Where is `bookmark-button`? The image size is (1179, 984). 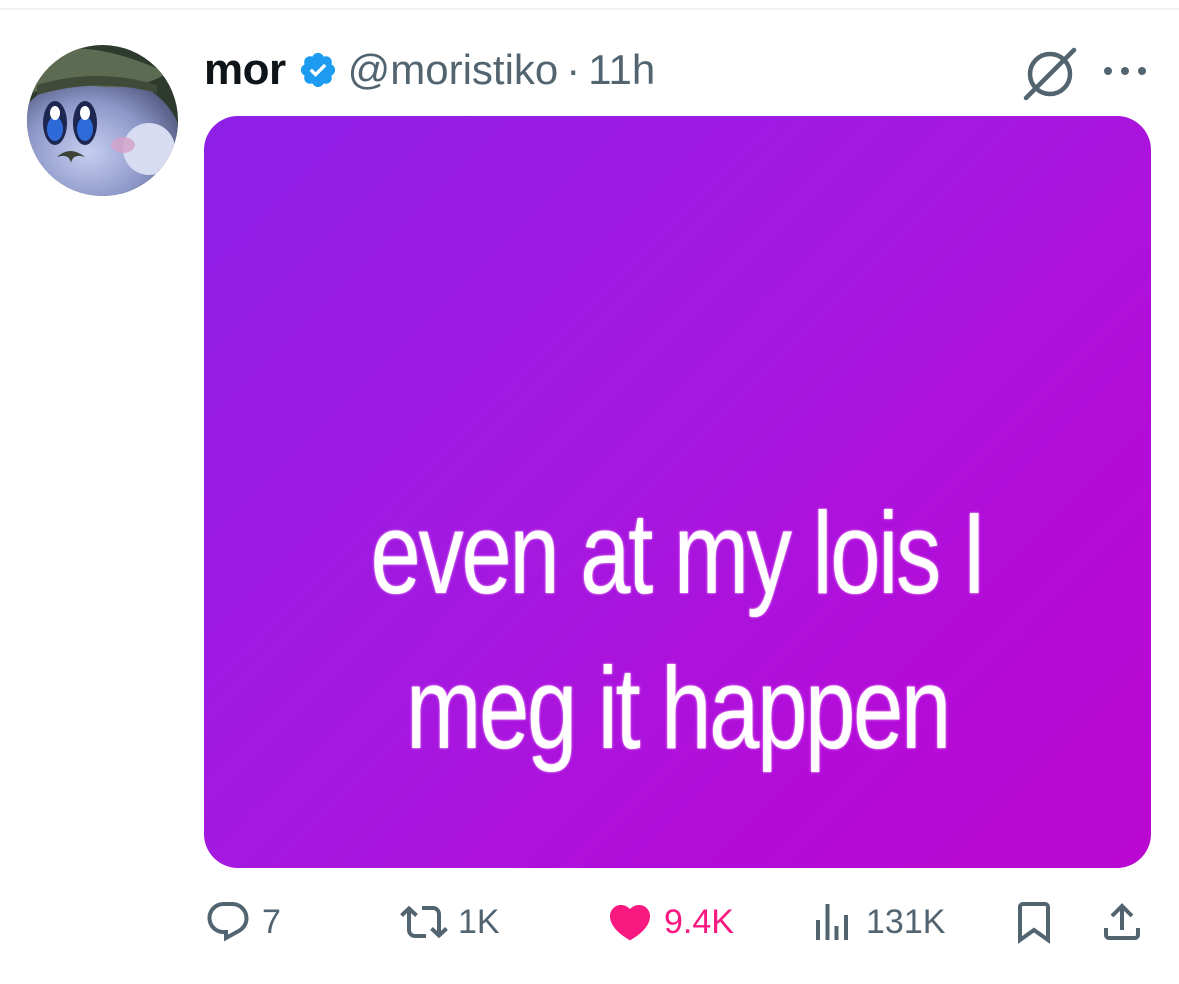
bookmark-button is located at coordinates (1034, 922).